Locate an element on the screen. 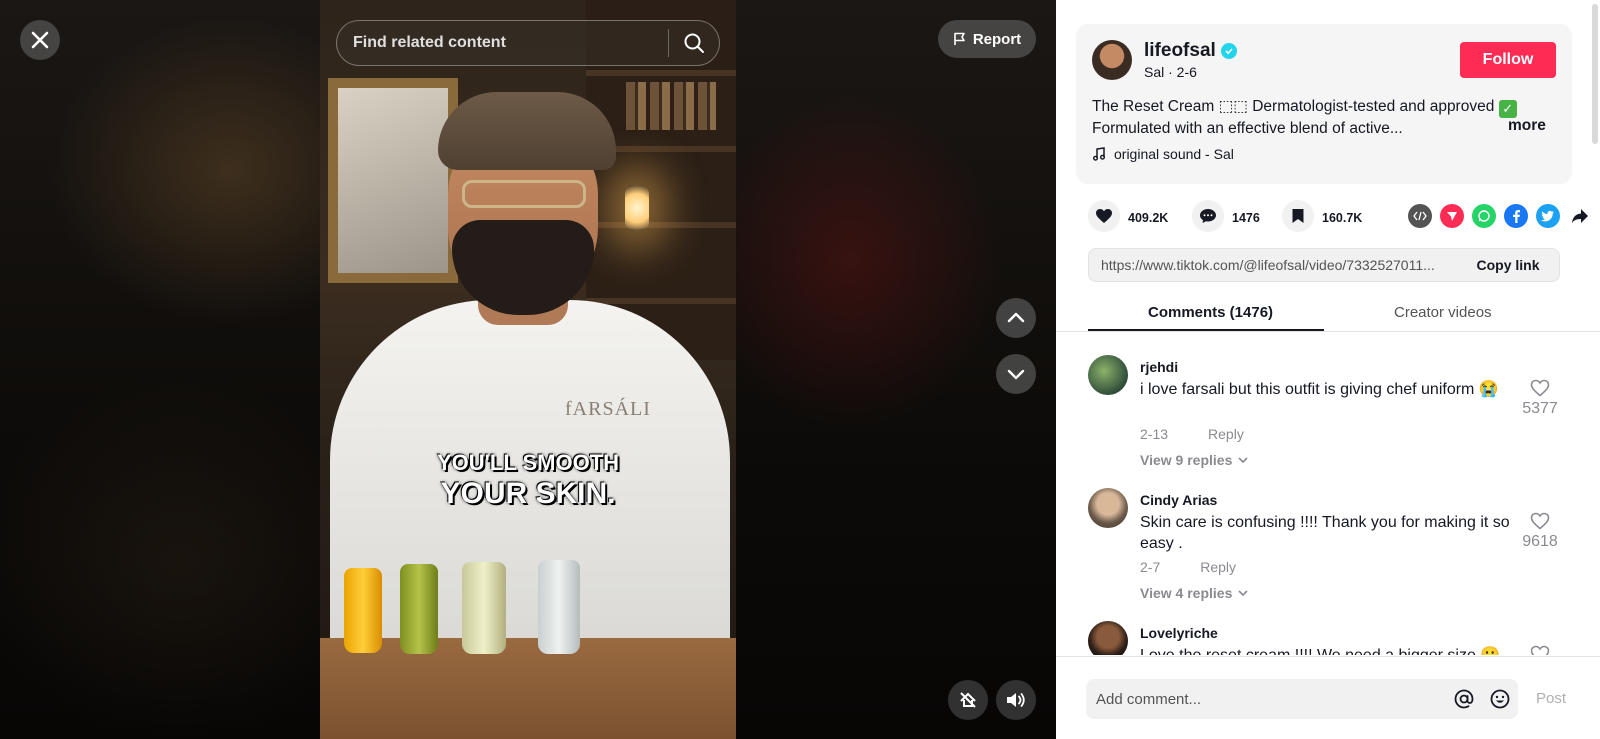  active-tab-indicator is located at coordinates (1206, 330).